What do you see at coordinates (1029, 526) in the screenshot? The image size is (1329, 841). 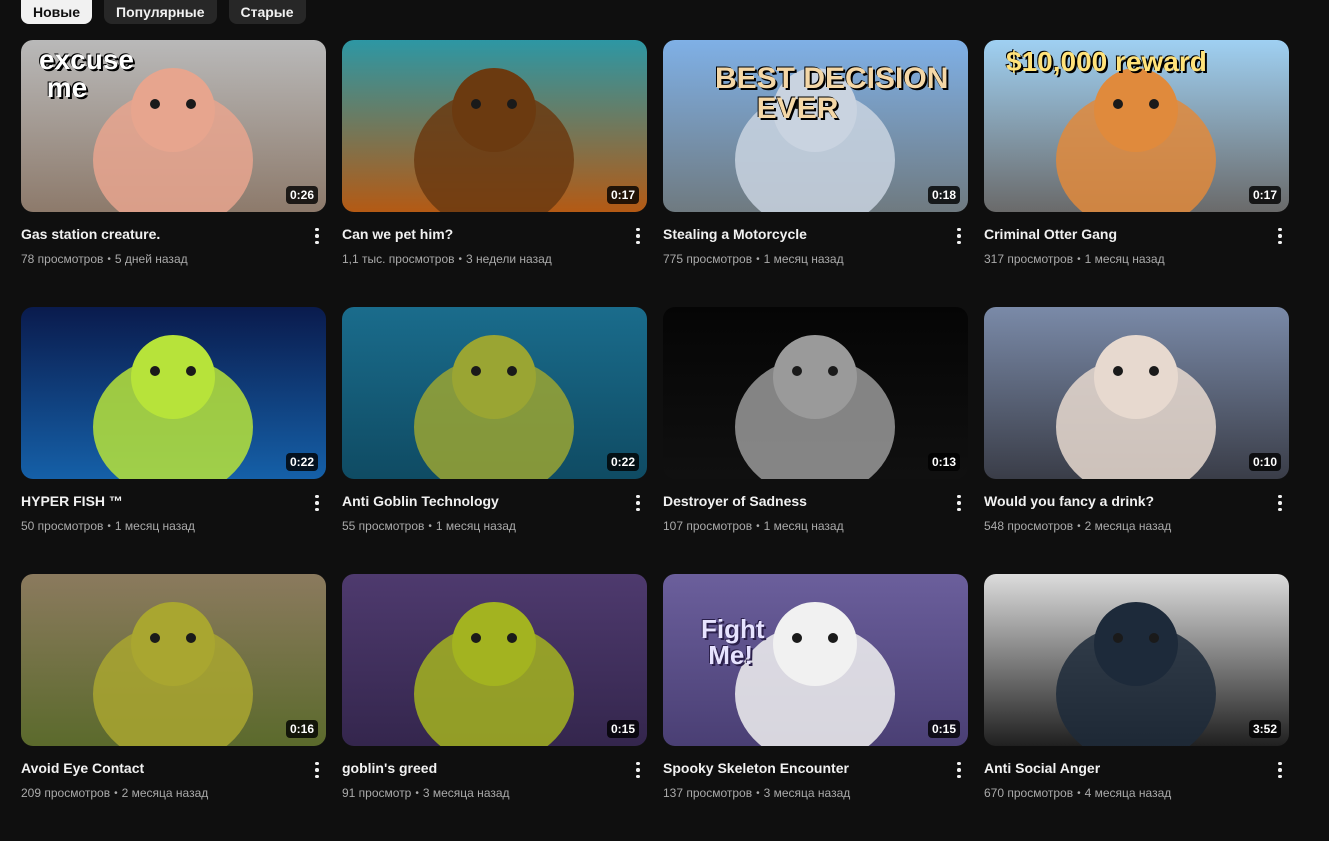 I see `view-count: 548 просмотров` at bounding box center [1029, 526].